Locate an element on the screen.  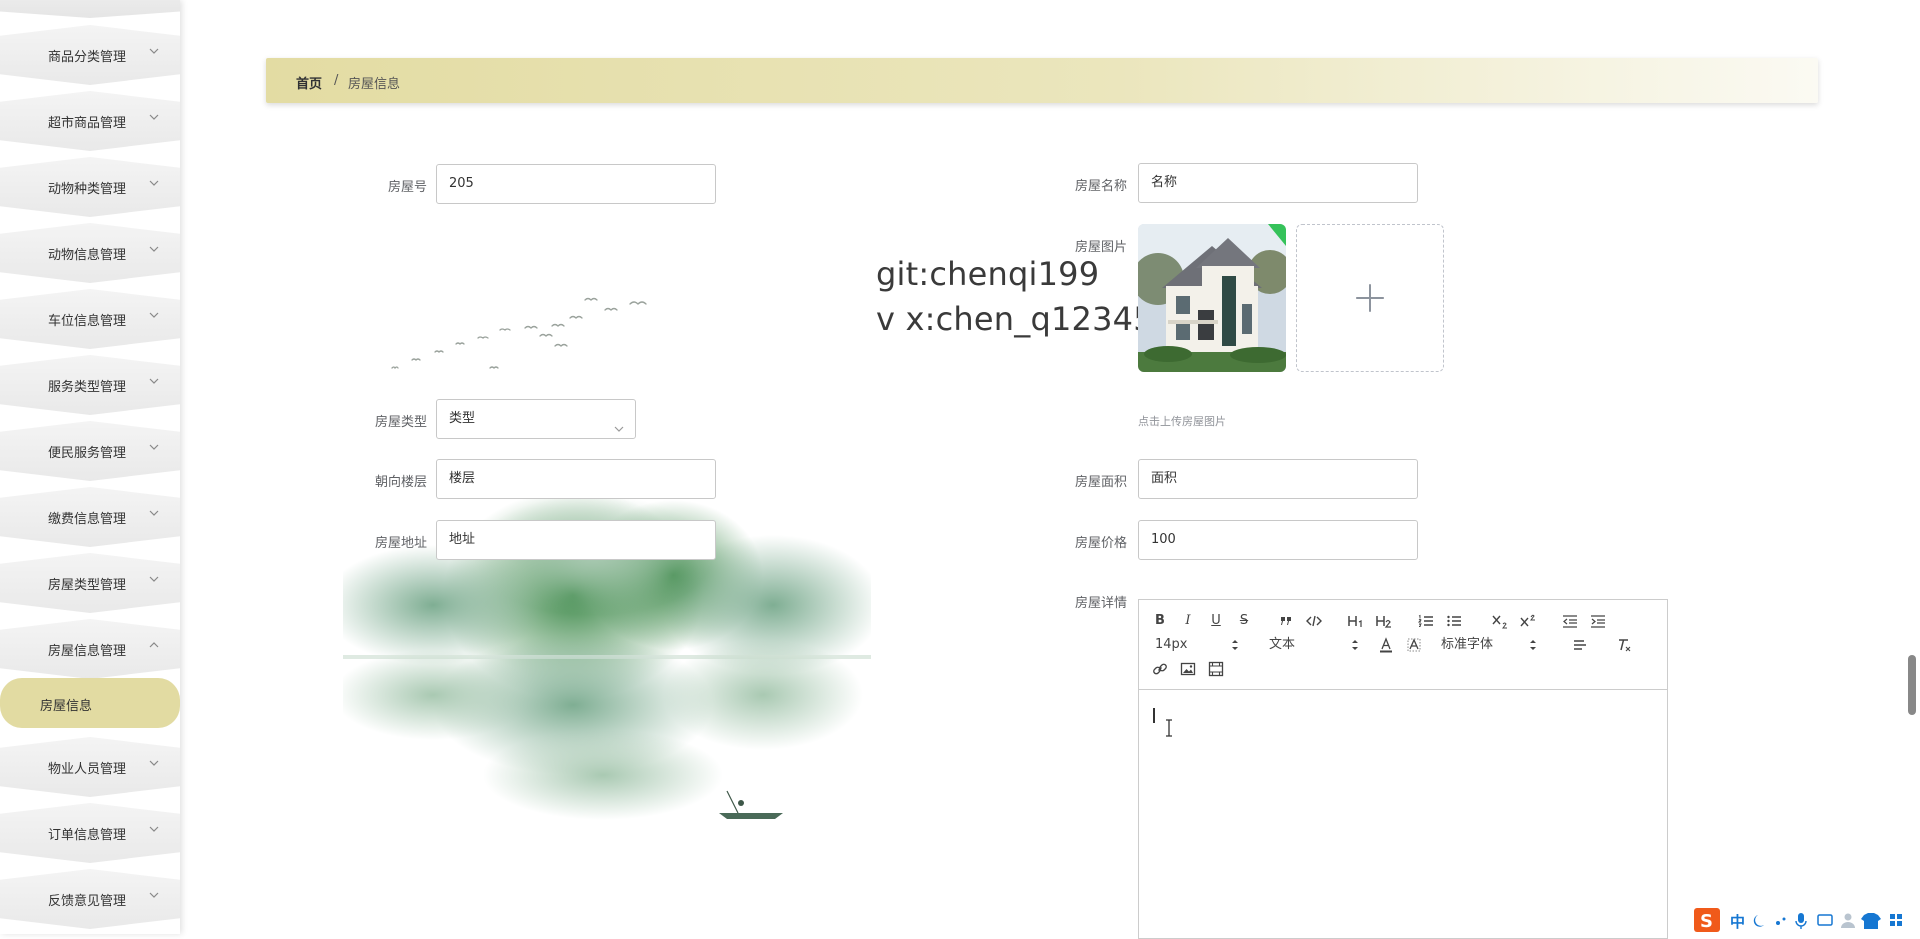
align-left-icon is located at coordinates (1580, 645).